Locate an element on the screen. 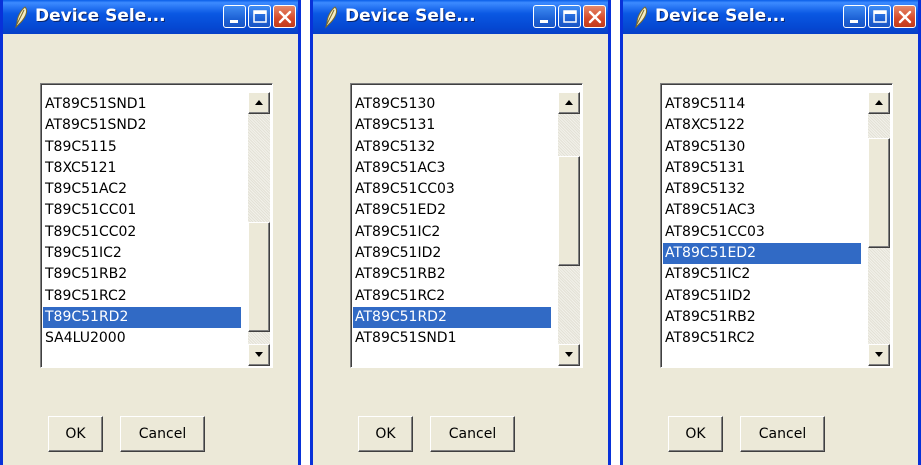 Image resolution: width=921 pixels, height=465 pixels. list-item: SA4LU2000 is located at coordinates (142, 338).